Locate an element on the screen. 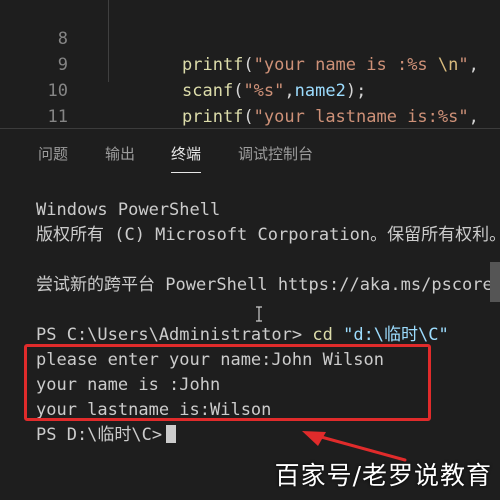 The image size is (500, 500). code-line: 11 } is located at coordinates (34, 102).